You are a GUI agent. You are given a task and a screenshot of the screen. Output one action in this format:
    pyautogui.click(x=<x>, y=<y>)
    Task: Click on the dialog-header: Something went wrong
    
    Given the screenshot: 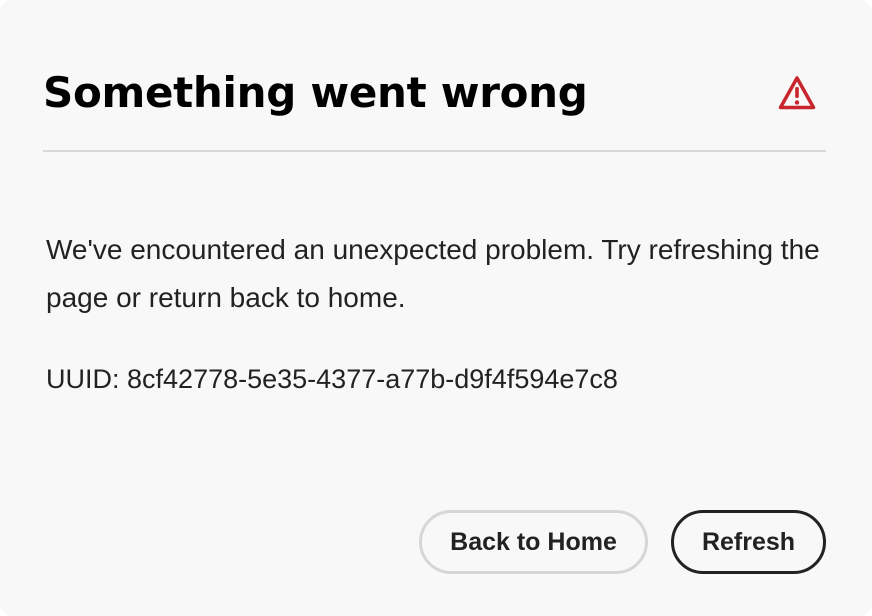 What is the action you would take?
    pyautogui.click(x=434, y=93)
    